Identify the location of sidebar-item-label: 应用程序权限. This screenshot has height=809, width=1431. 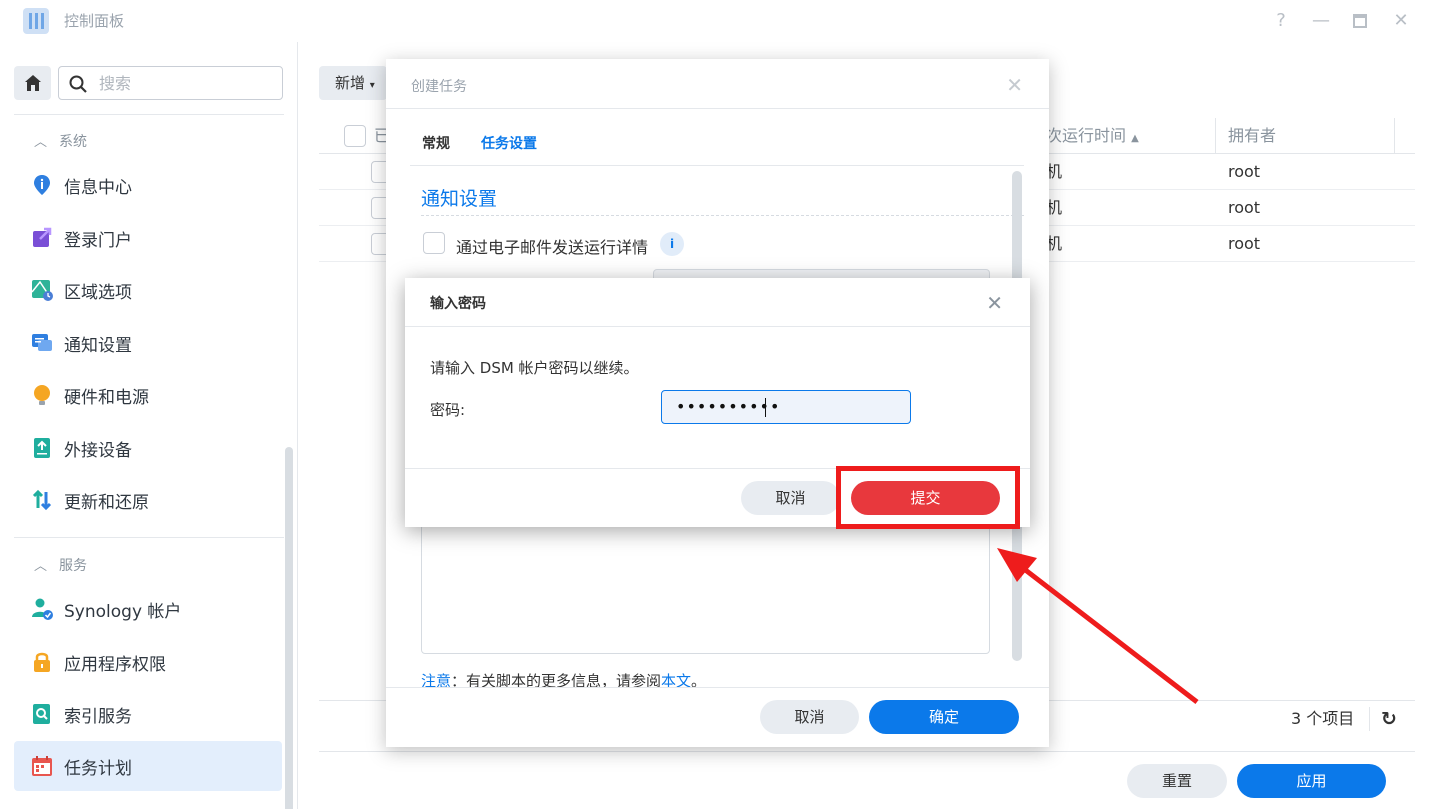
(115, 664).